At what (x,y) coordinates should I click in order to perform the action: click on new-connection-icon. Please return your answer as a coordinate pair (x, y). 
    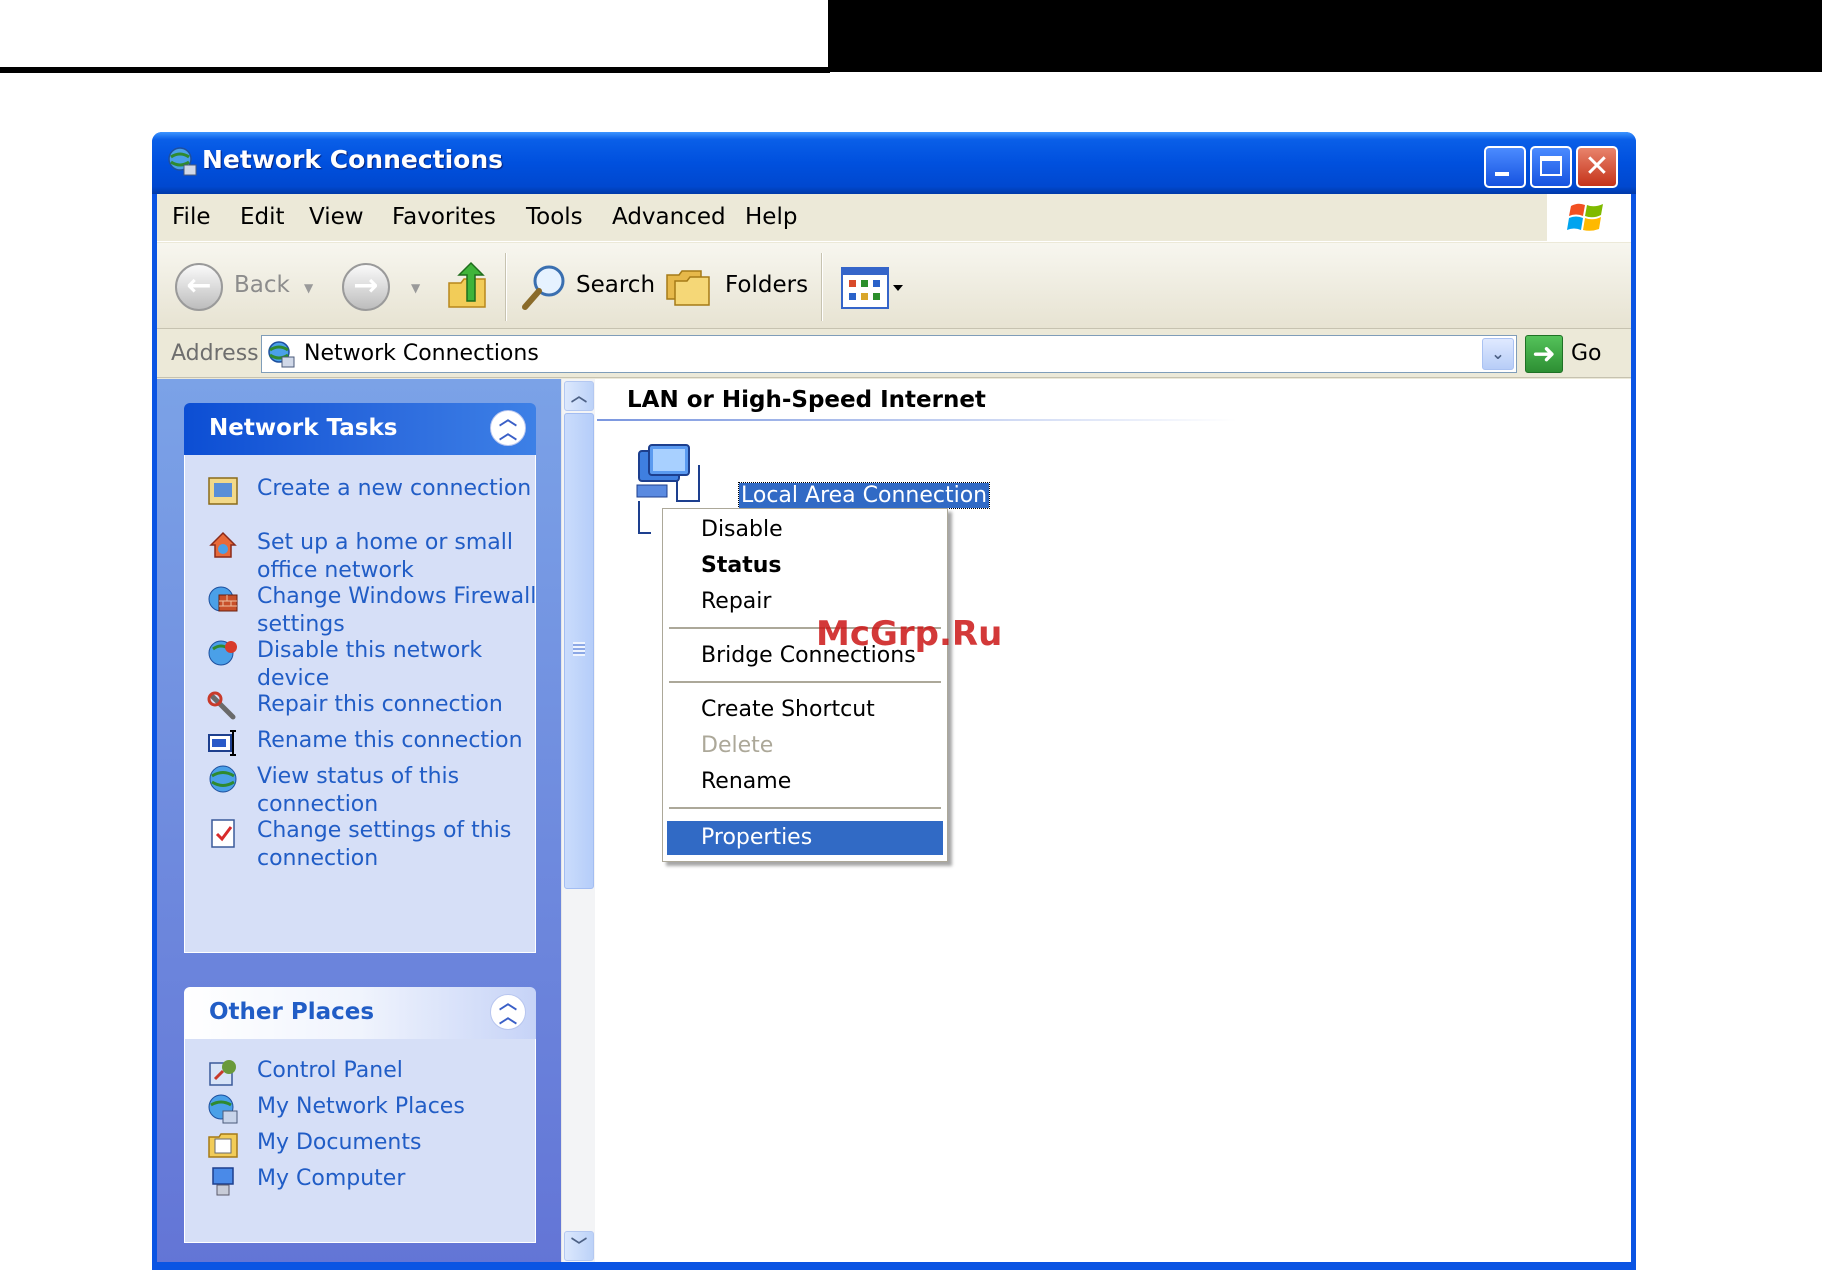
    Looking at the image, I should click on (223, 491).